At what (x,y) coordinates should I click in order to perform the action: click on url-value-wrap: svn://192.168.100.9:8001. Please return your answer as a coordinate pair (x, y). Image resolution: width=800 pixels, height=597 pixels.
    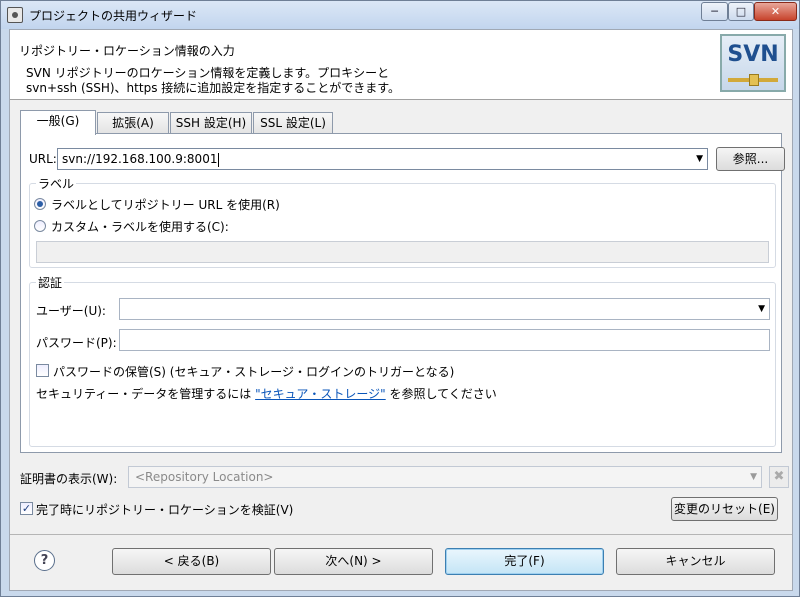
    Looking at the image, I should click on (141, 159).